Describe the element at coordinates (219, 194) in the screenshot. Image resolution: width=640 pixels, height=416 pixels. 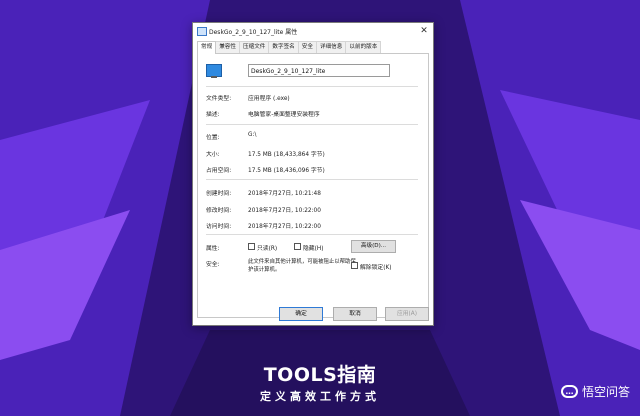
I see `created-label: 创建时间:` at that location.